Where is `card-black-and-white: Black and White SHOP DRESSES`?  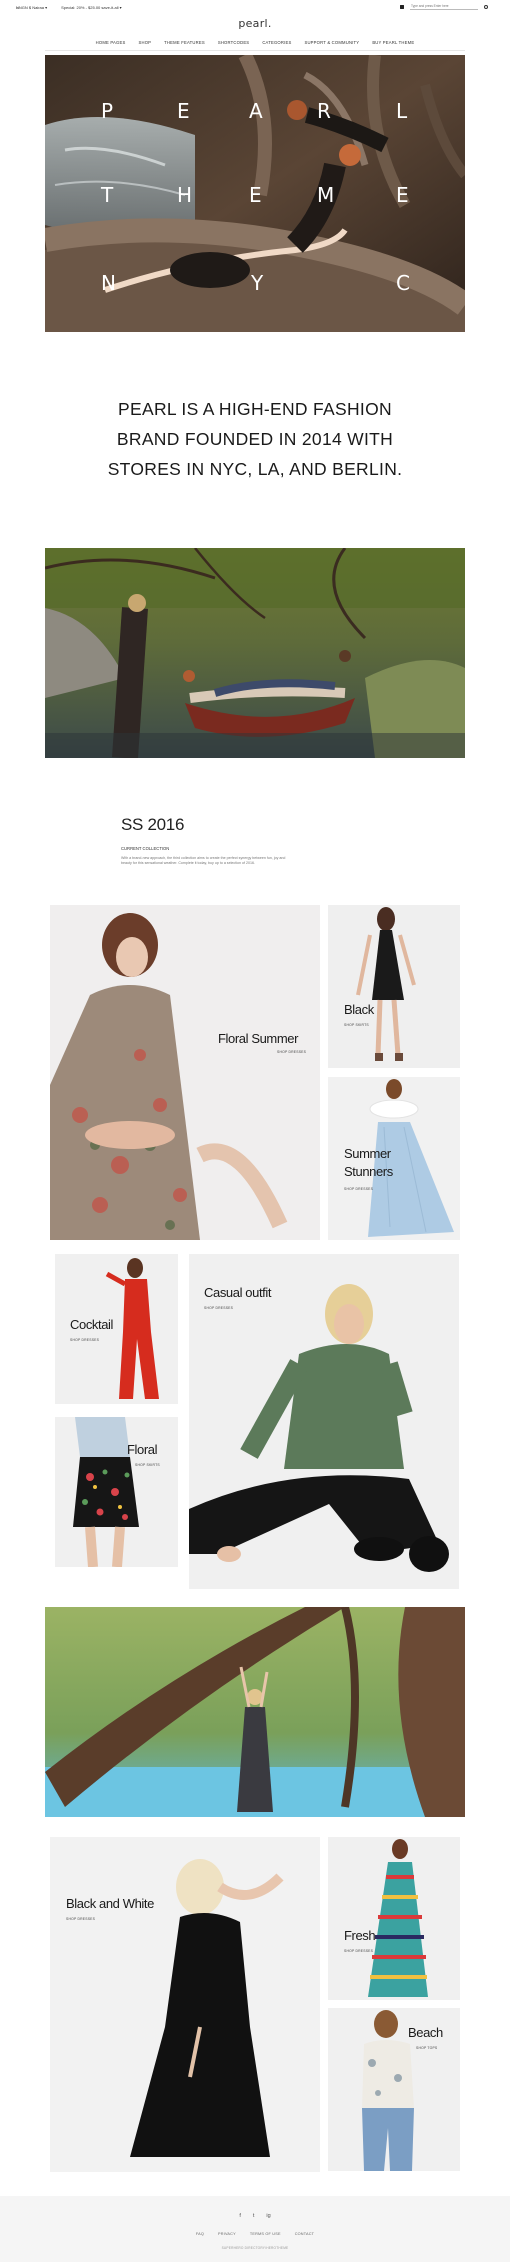
card-black-and-white: Black and White SHOP DRESSES is located at coordinates (185, 2004).